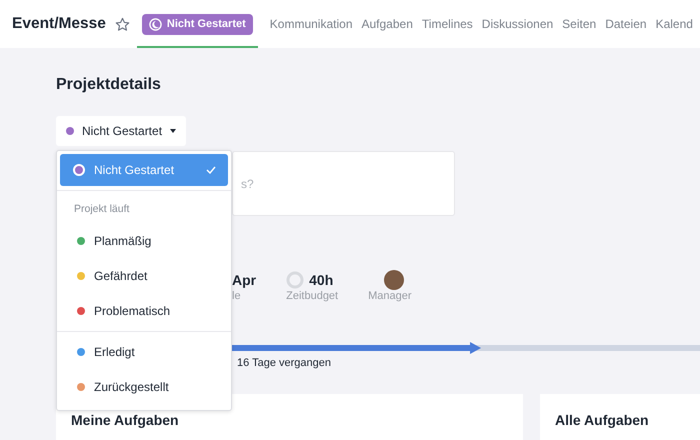  Describe the element at coordinates (674, 24) in the screenshot. I see `nav-tab: Kalend` at that location.